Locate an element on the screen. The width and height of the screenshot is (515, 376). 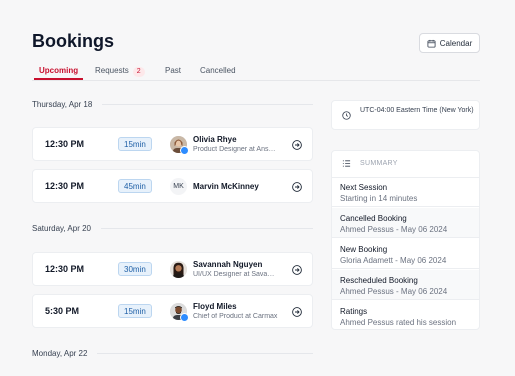
day-label: Thursday, Apr 18 is located at coordinates (62, 104).